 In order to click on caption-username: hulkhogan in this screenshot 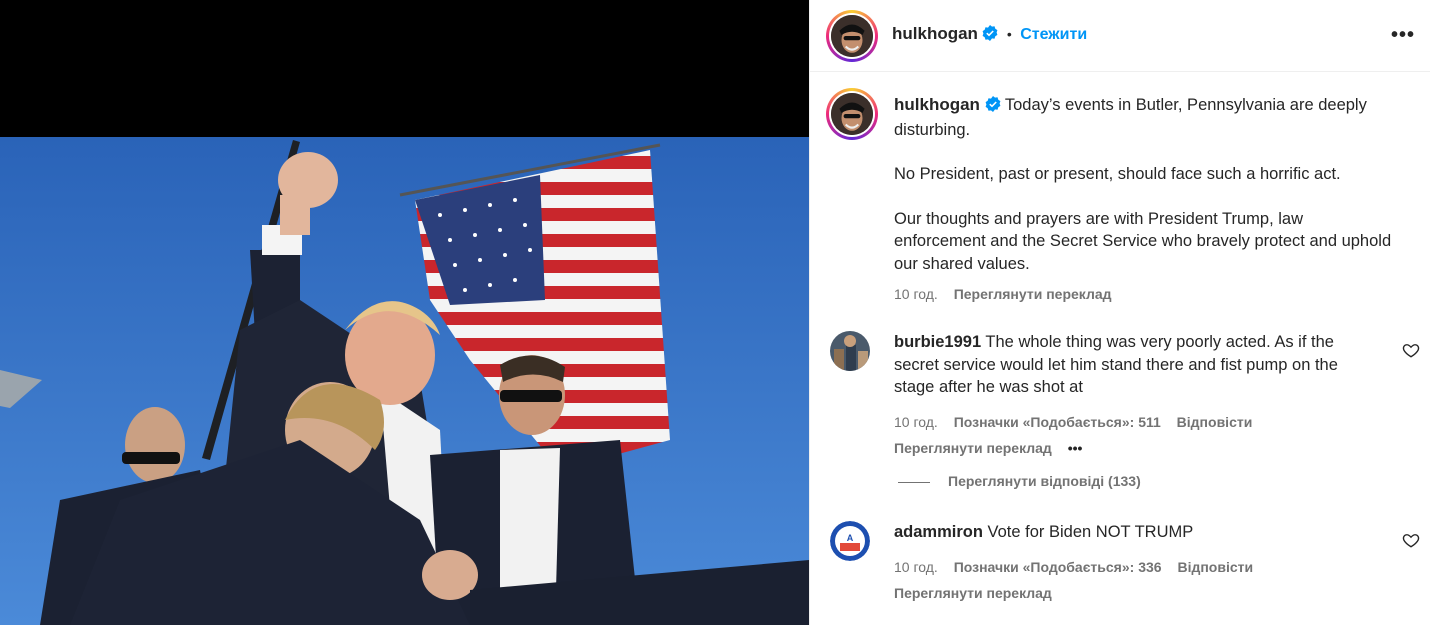, I will do `click(937, 104)`.